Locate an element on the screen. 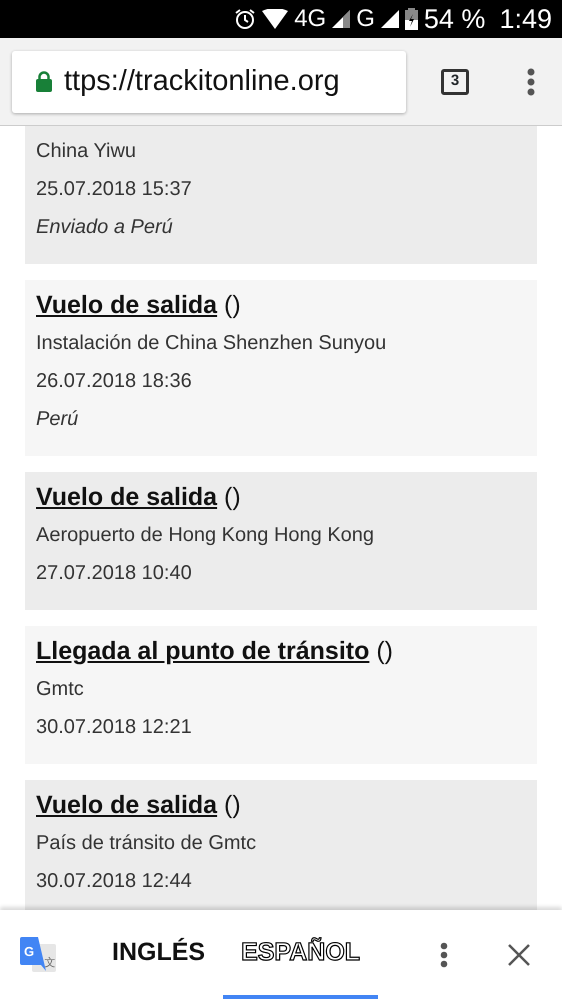 This screenshot has height=999, width=562. language-tab: ESPAÑOL is located at coordinates (300, 954).